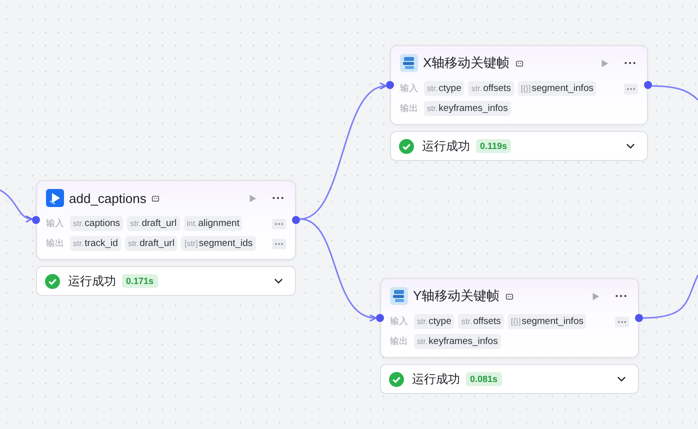 The height and width of the screenshot is (429, 698). I want to click on run-status-bar: 运行成功 0.119s, so click(519, 146).